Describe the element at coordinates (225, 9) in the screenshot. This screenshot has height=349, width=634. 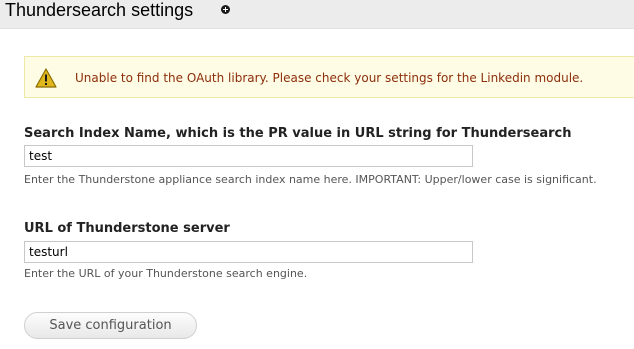
I see `add-shortcut-icon` at that location.